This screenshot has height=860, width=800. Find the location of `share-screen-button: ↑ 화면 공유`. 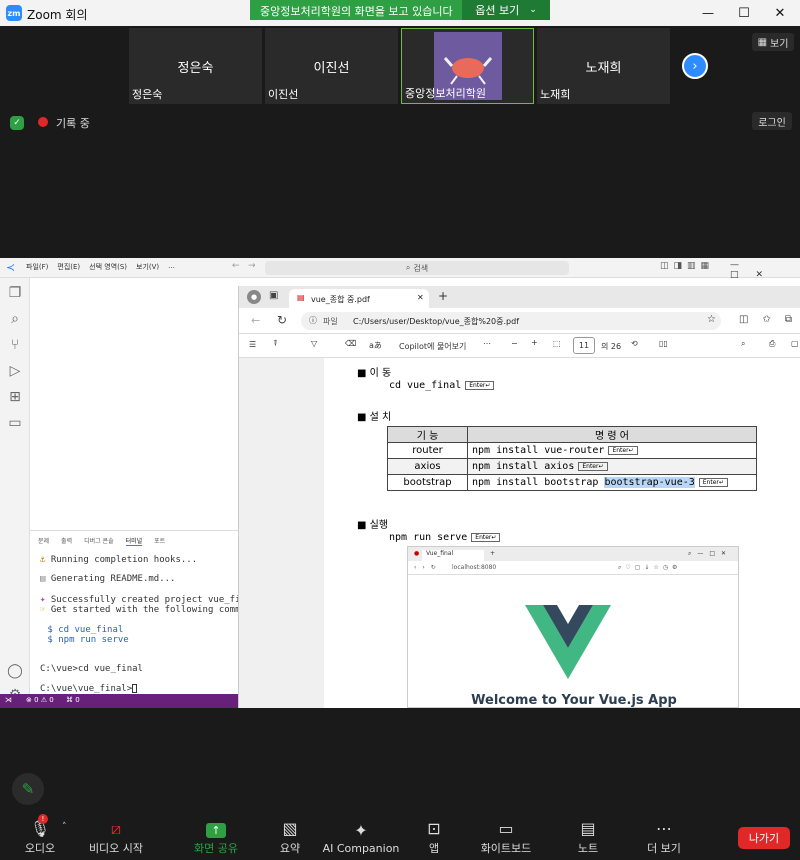

share-screen-button: ↑ 화면 공유 is located at coordinates (216, 837).